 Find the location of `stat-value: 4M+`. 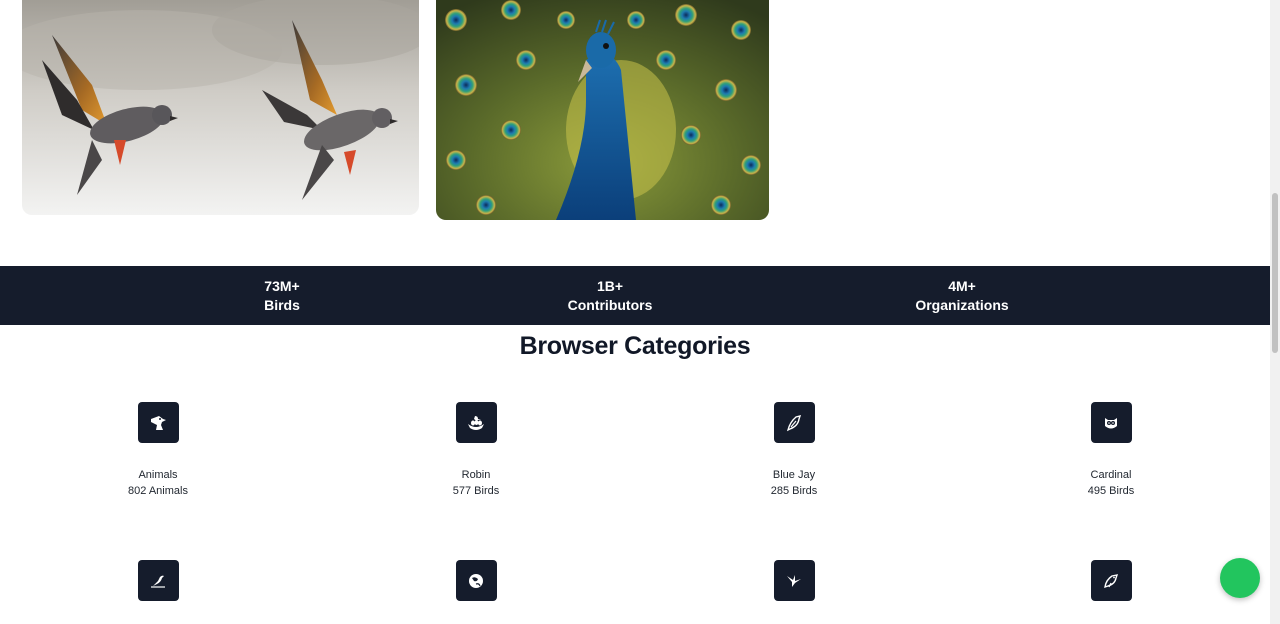

stat-value: 4M+ is located at coordinates (962, 286).